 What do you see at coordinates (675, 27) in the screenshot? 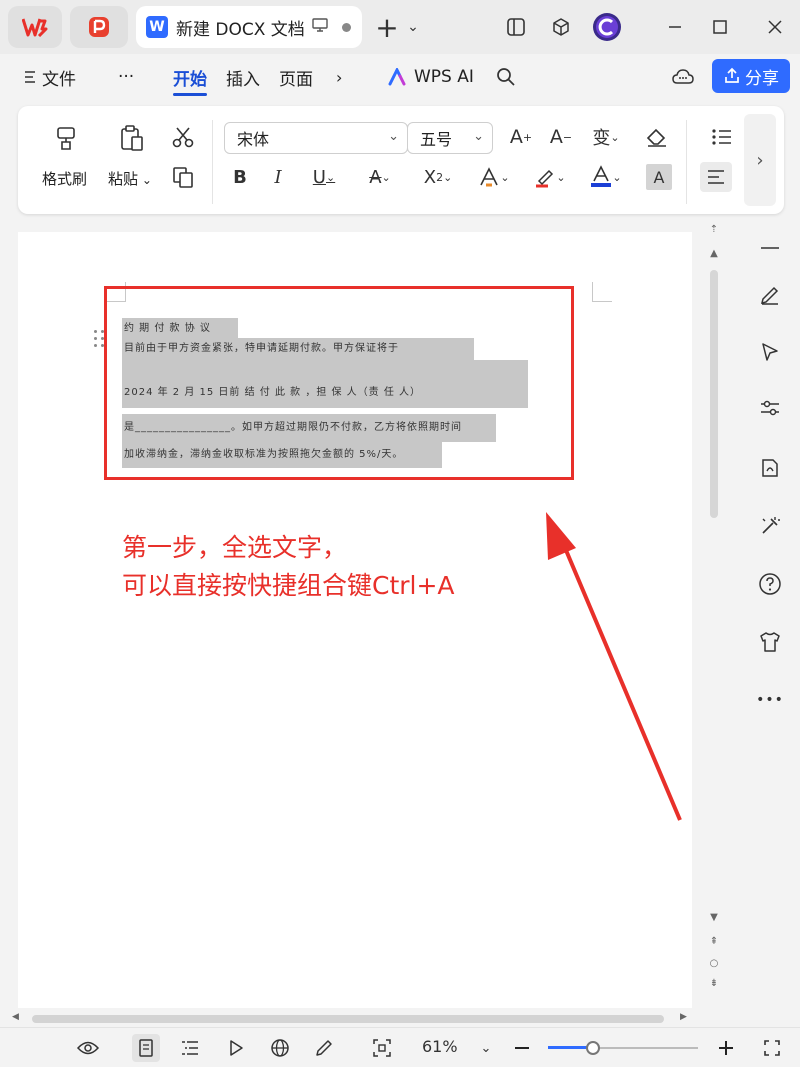
I see `minimize-icon` at bounding box center [675, 27].